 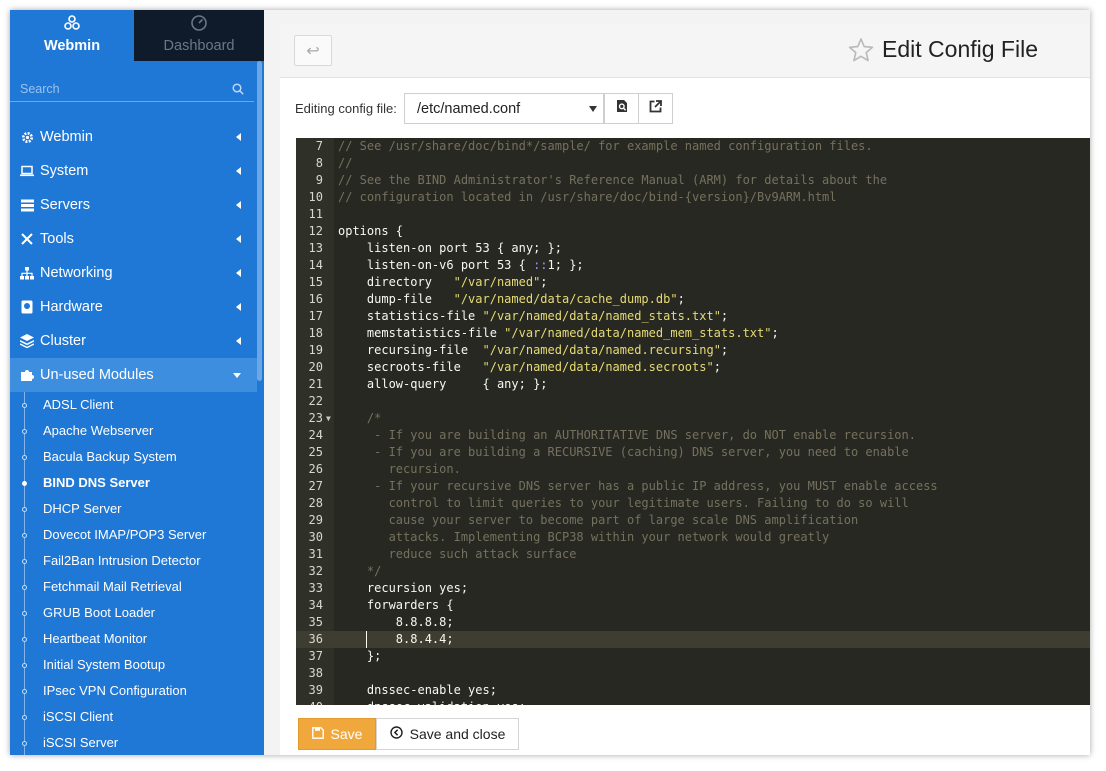 What do you see at coordinates (133, 307) in the screenshot?
I see `sidebar-item-hardware: Hardware` at bounding box center [133, 307].